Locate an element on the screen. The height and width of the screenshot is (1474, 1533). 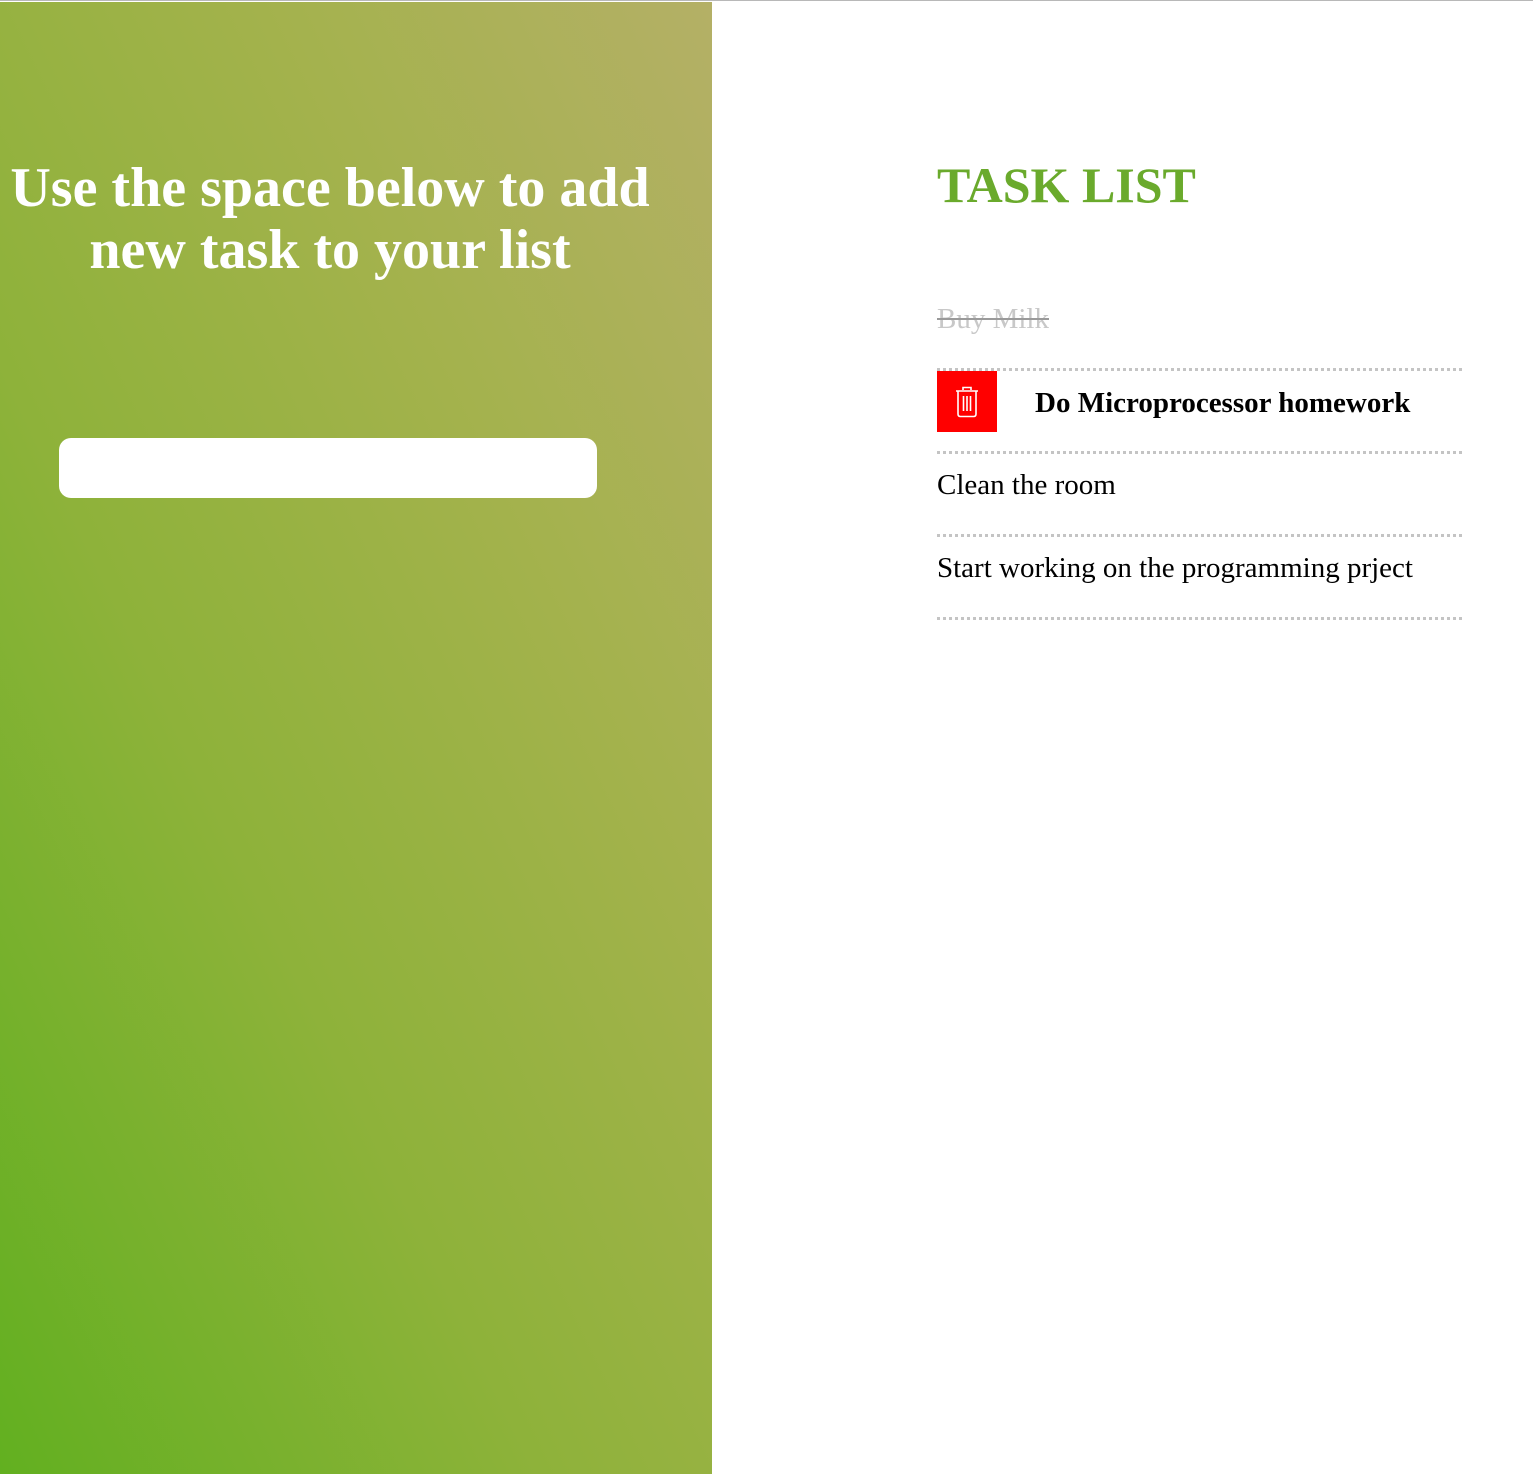
delete-task-button is located at coordinates (967, 401).